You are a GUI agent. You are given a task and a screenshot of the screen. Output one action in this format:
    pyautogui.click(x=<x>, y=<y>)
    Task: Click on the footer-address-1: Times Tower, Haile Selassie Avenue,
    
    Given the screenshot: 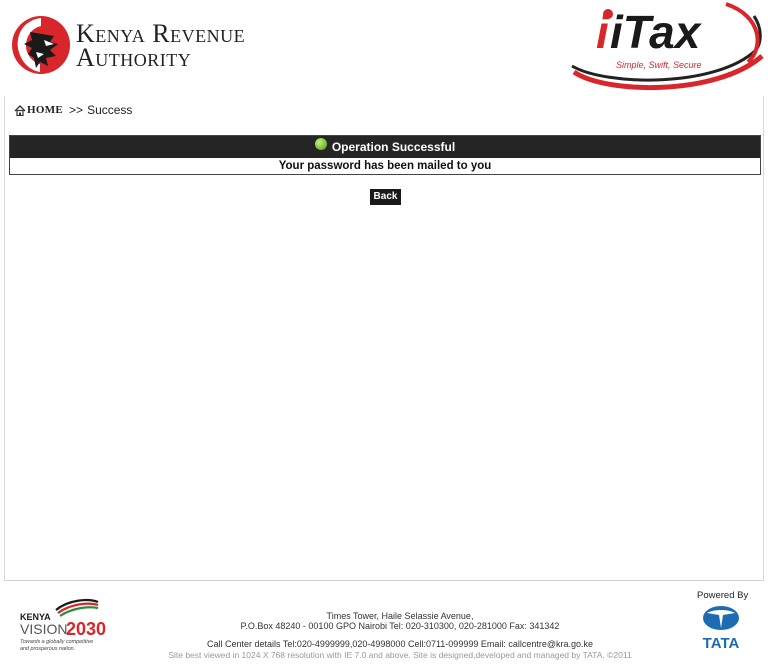 What is the action you would take?
    pyautogui.click(x=400, y=616)
    